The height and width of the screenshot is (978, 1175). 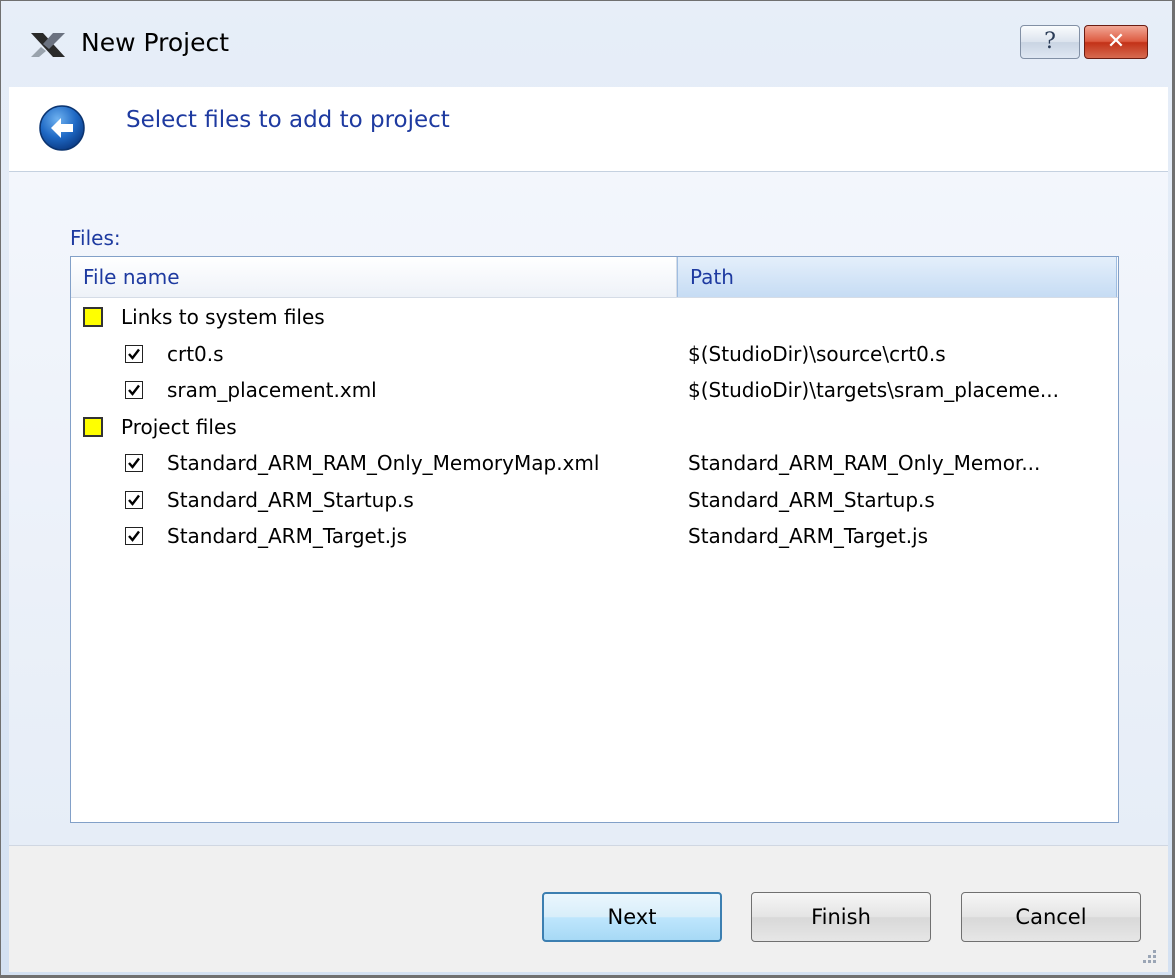 I want to click on wizard-heading: Select files to add to project, so click(x=288, y=120).